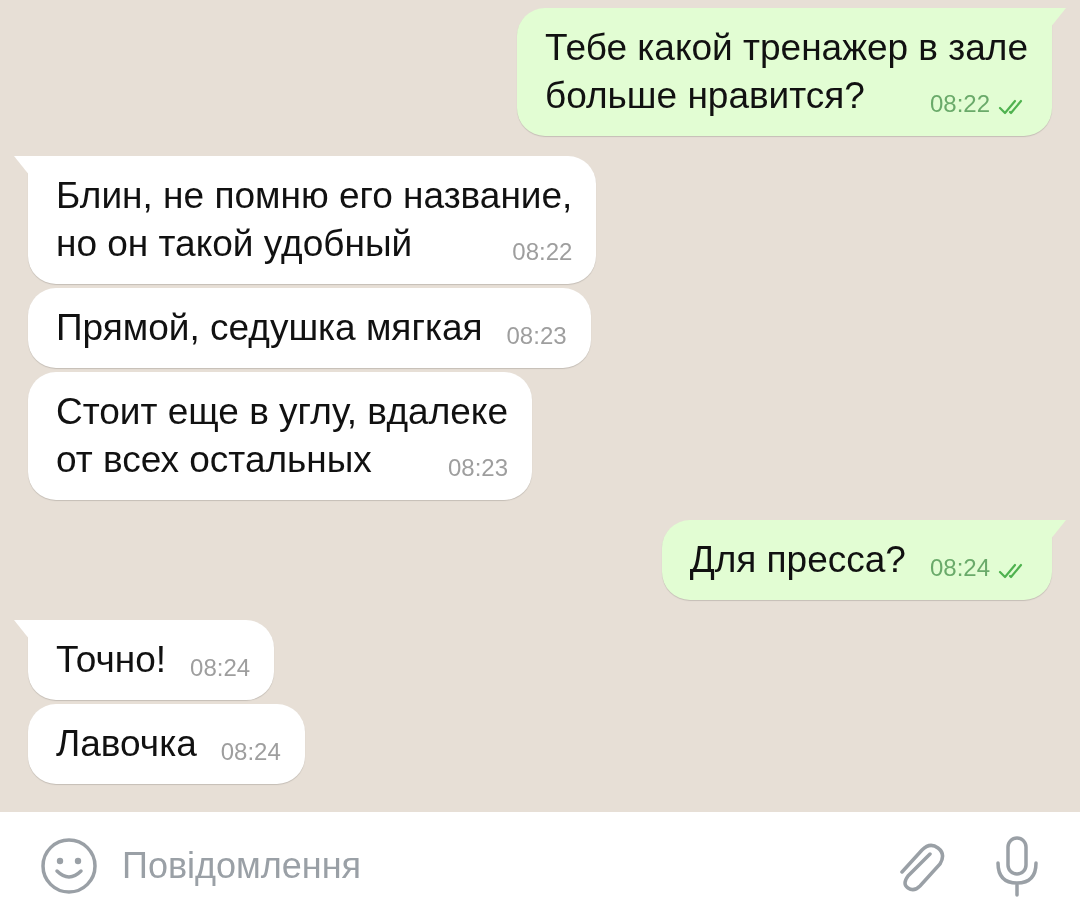 Image resolution: width=1080 pixels, height=919 pixels. What do you see at coordinates (126, 744) in the screenshot?
I see `message-text: Лавочка` at bounding box center [126, 744].